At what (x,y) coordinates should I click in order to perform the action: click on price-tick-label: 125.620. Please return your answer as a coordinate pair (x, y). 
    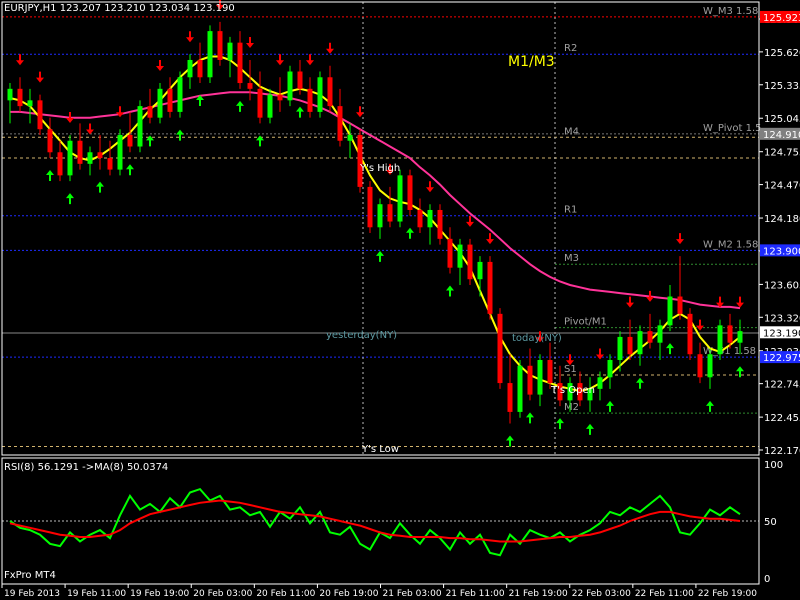
    Looking at the image, I should click on (782, 53).